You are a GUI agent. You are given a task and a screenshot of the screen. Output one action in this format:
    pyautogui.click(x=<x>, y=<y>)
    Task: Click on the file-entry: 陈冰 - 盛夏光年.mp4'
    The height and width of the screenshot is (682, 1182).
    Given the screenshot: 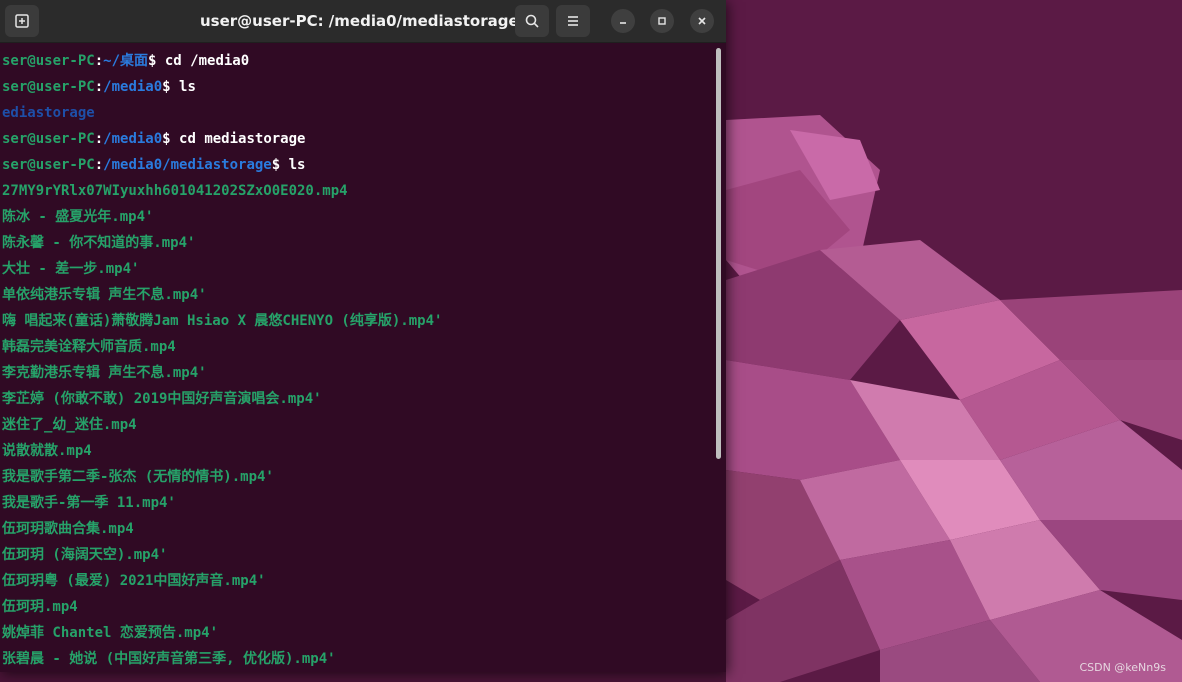 What is the action you would take?
    pyautogui.click(x=78, y=217)
    